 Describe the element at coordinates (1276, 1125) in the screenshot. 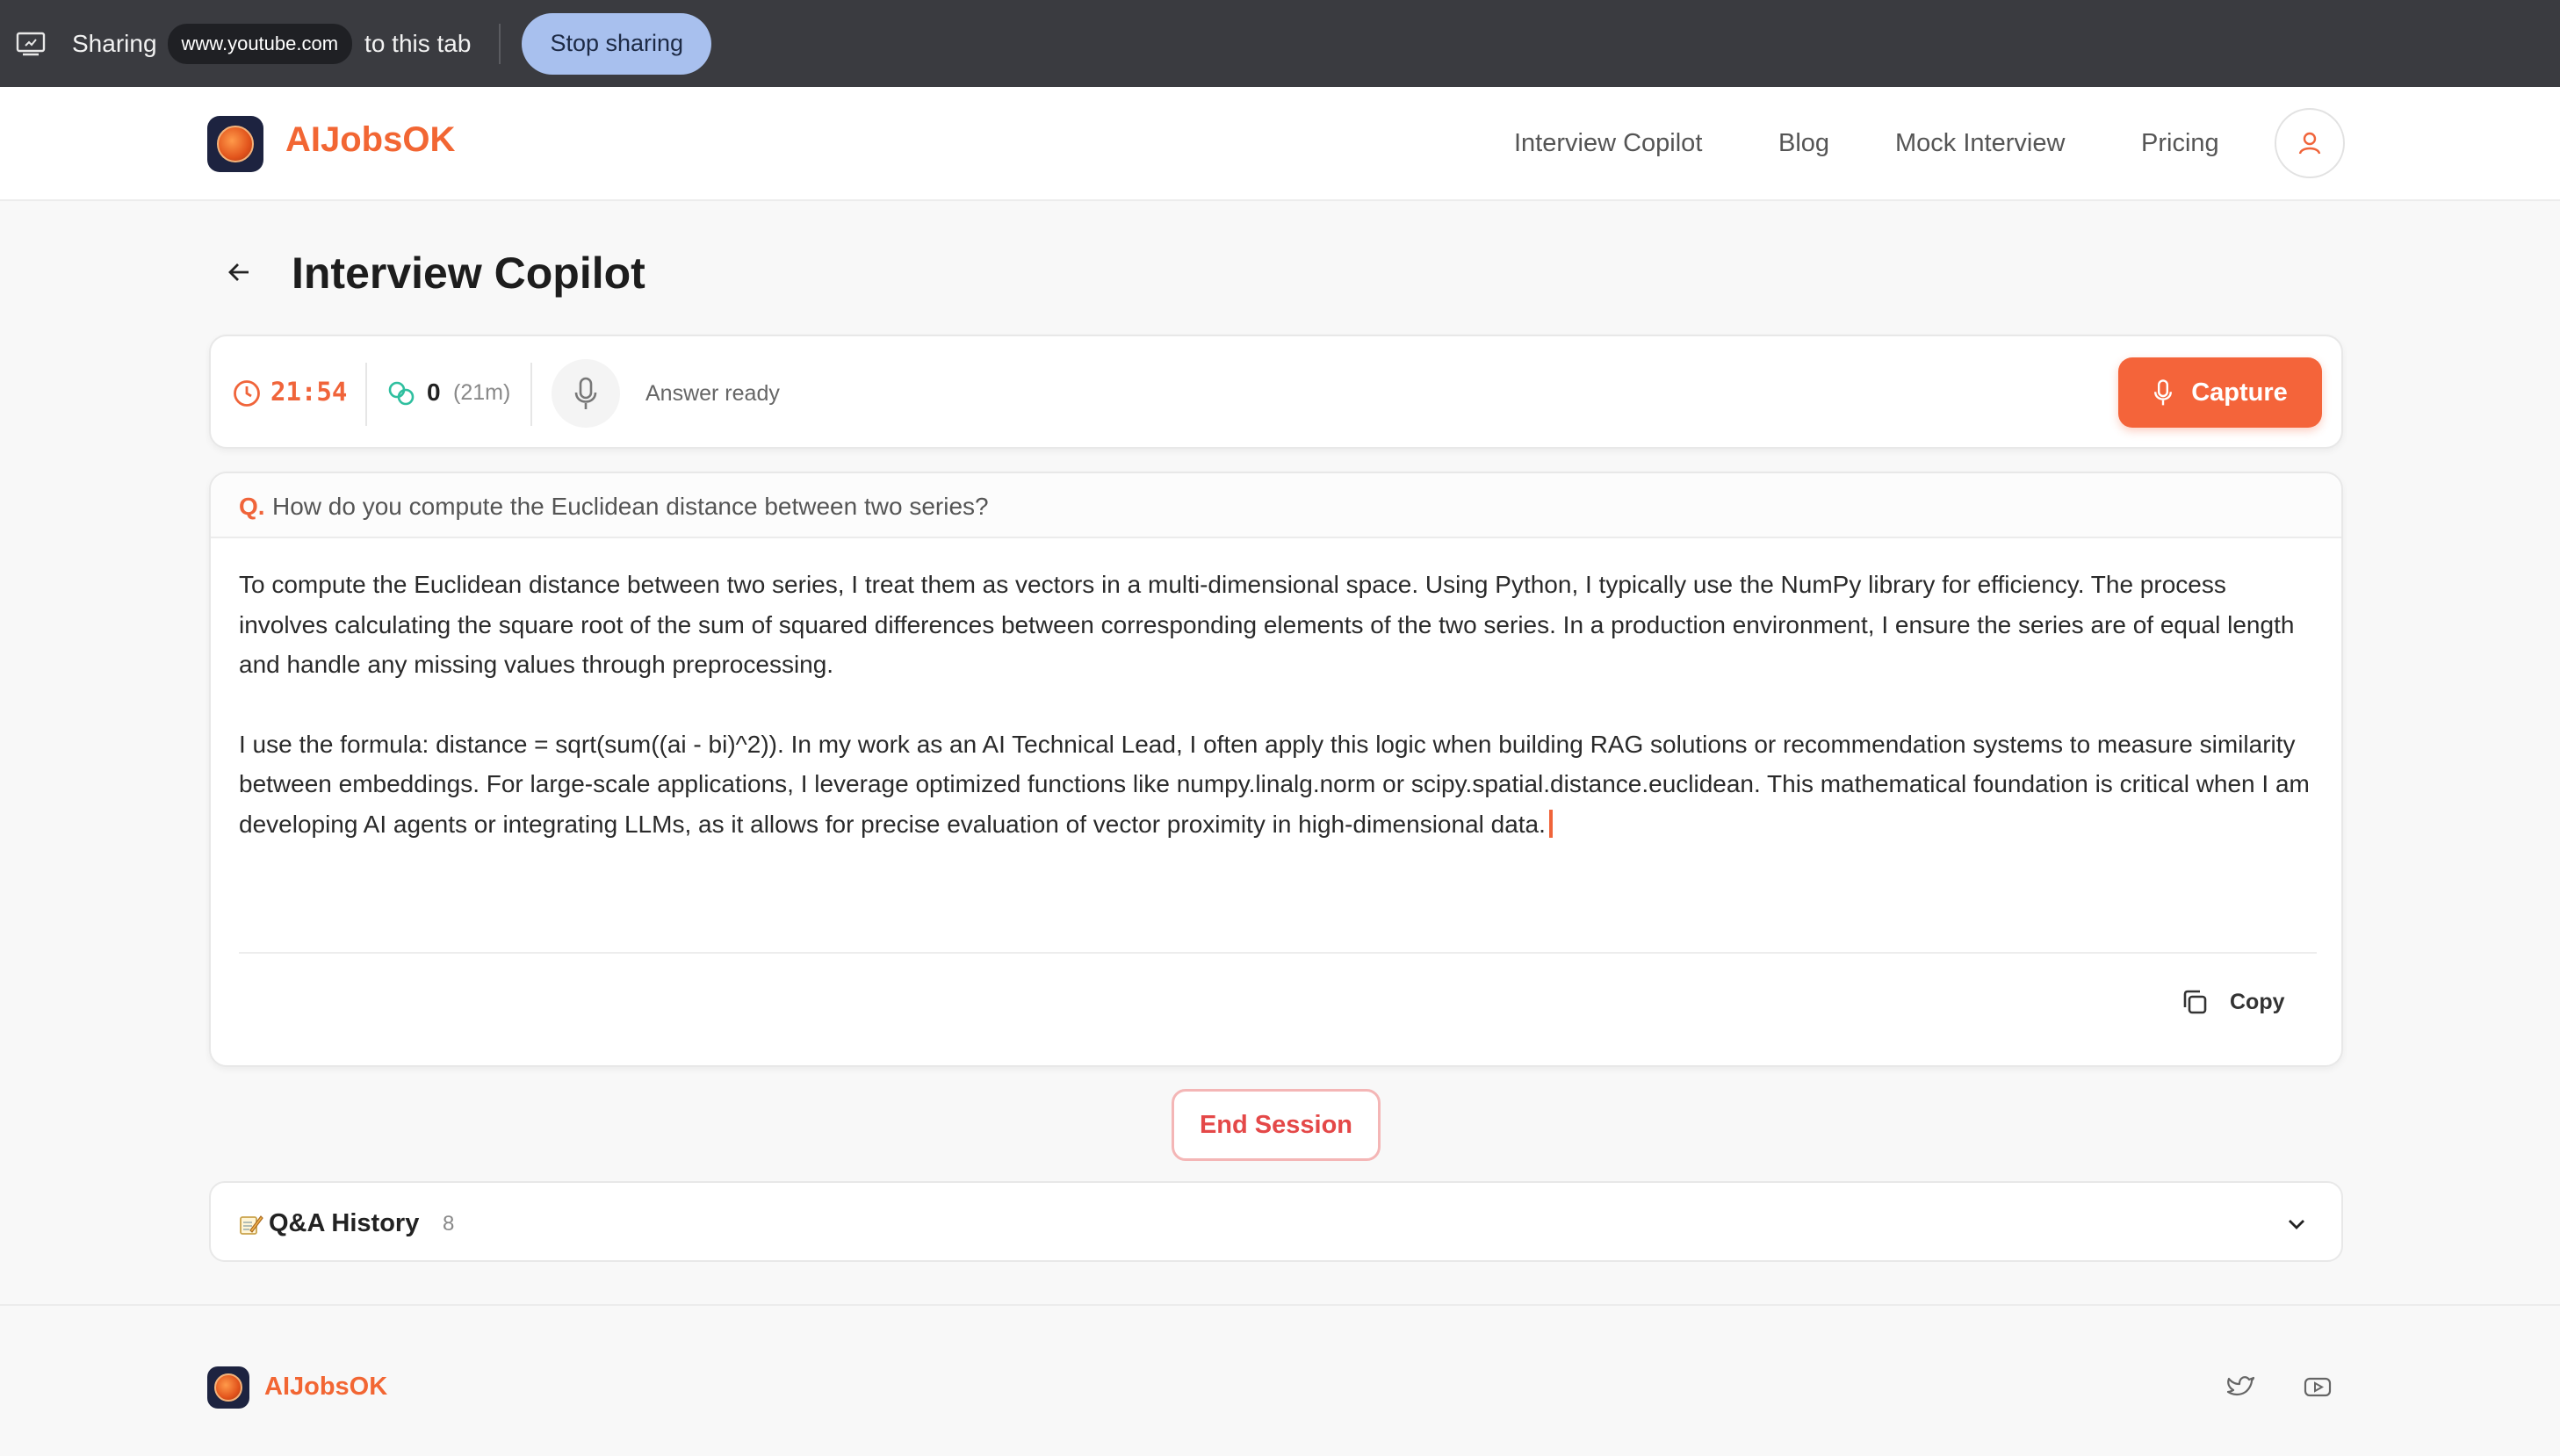

I see `end-session-button: End Session` at that location.